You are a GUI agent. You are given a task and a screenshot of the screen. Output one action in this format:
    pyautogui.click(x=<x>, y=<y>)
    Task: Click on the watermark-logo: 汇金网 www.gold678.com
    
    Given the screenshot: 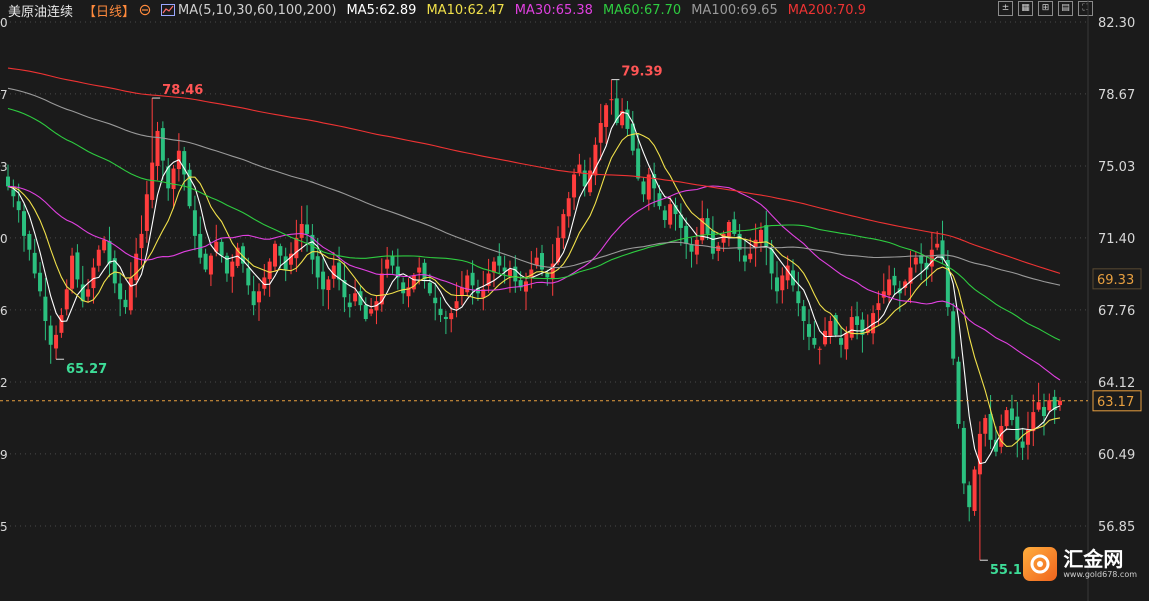 What is the action you would take?
    pyautogui.click(x=1080, y=564)
    